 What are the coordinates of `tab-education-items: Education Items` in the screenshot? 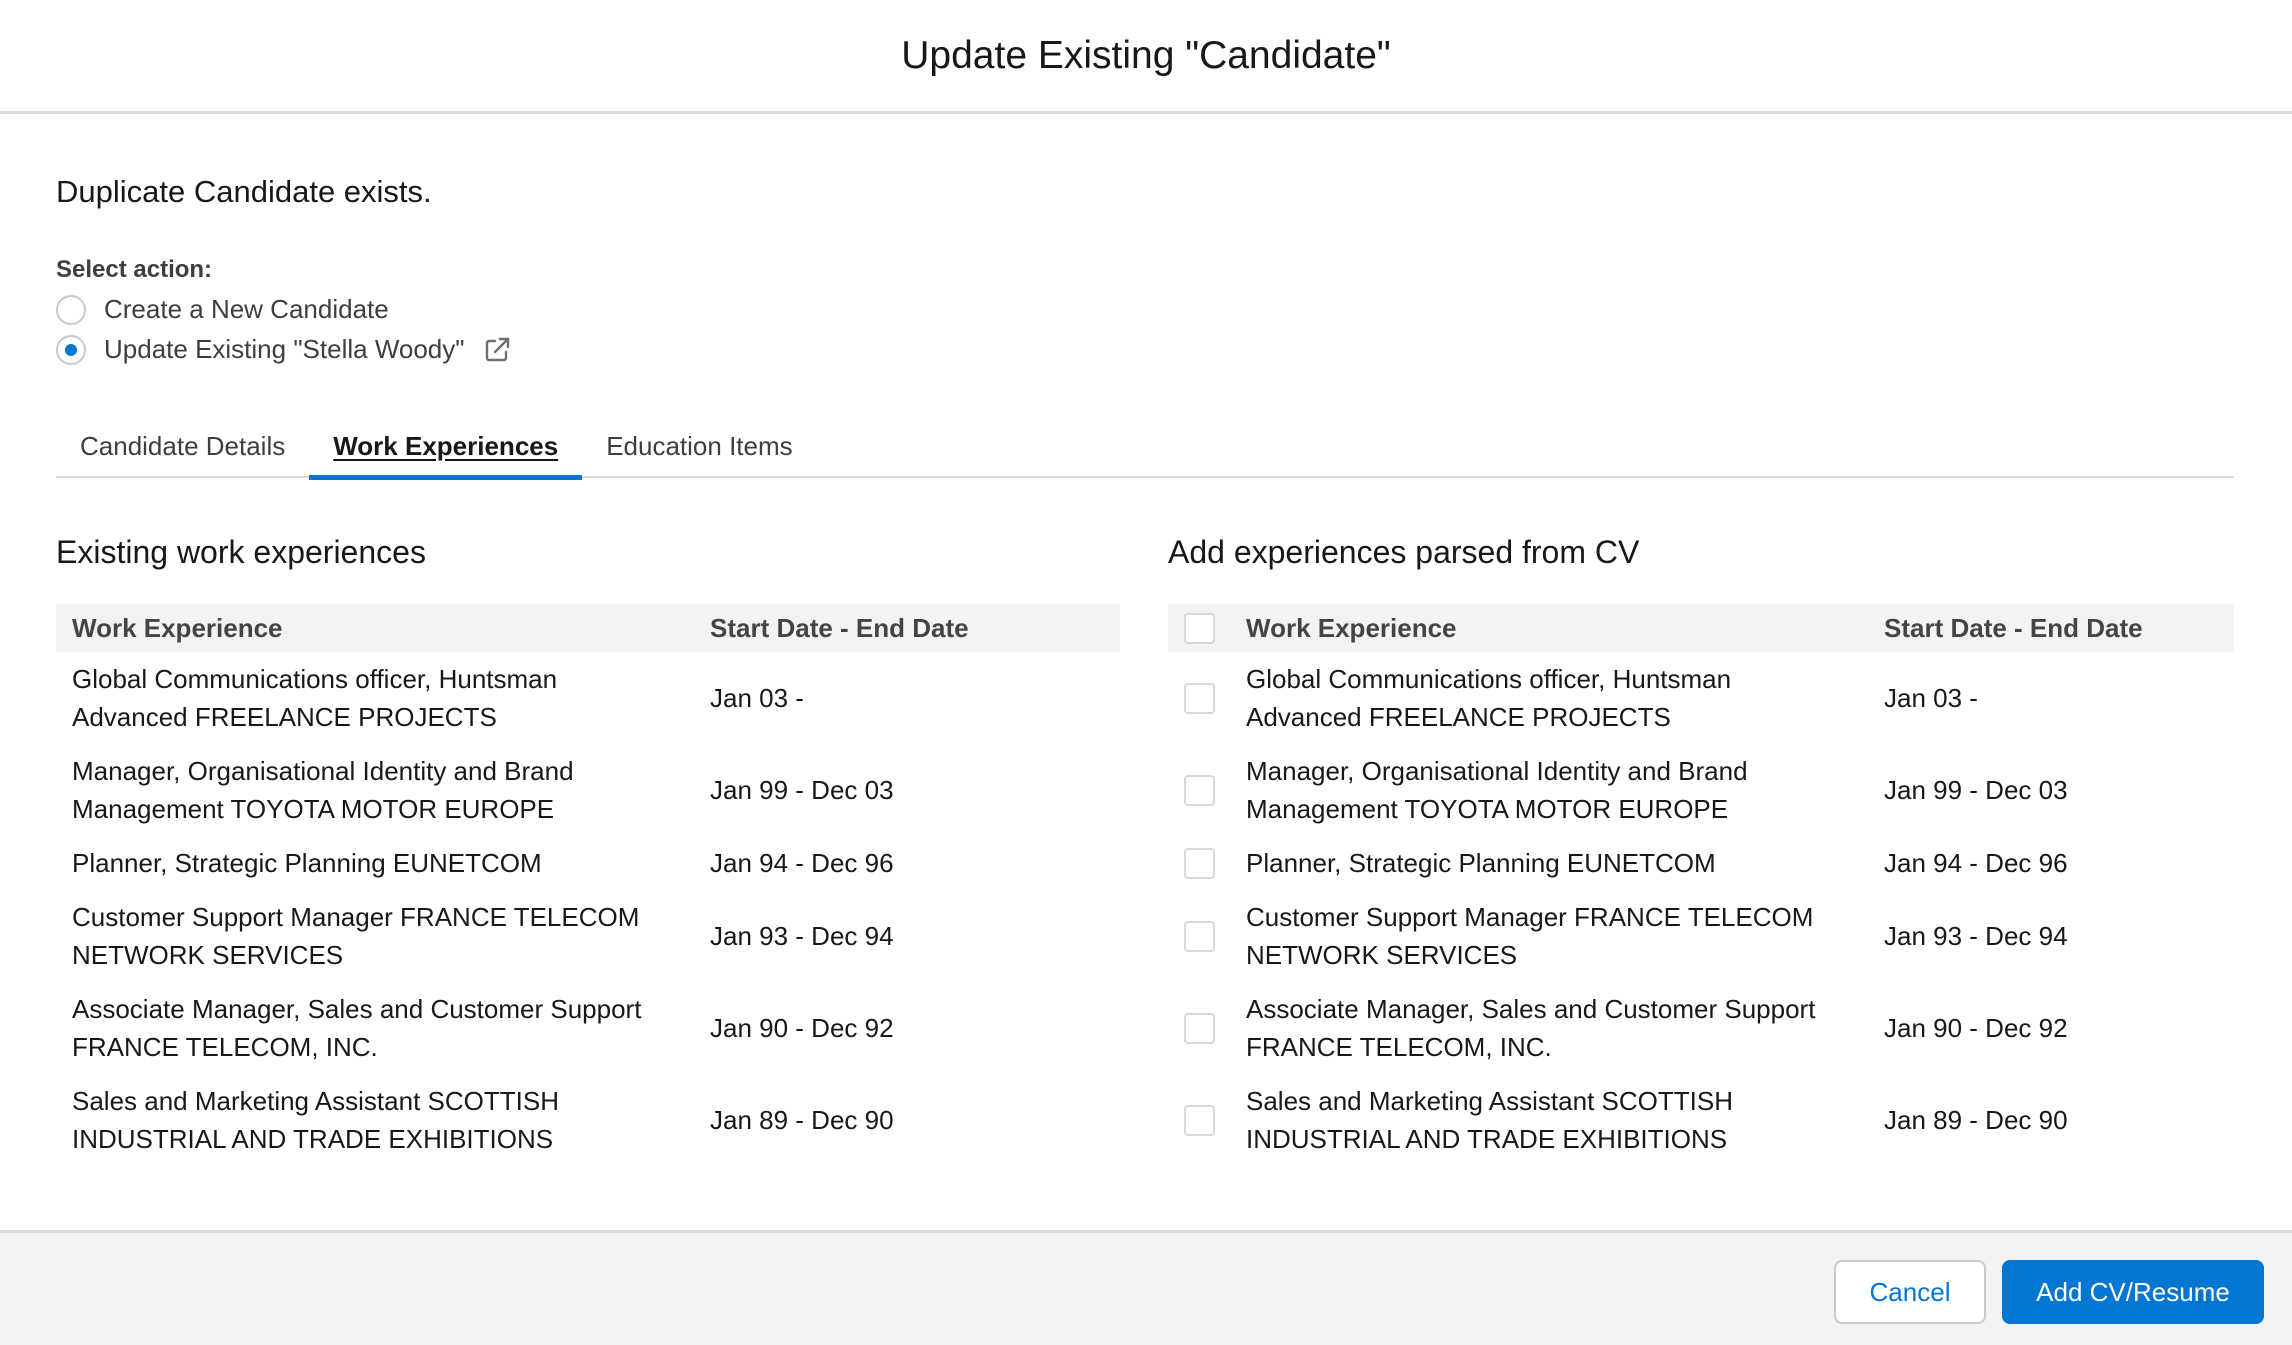 It's located at (699, 446).